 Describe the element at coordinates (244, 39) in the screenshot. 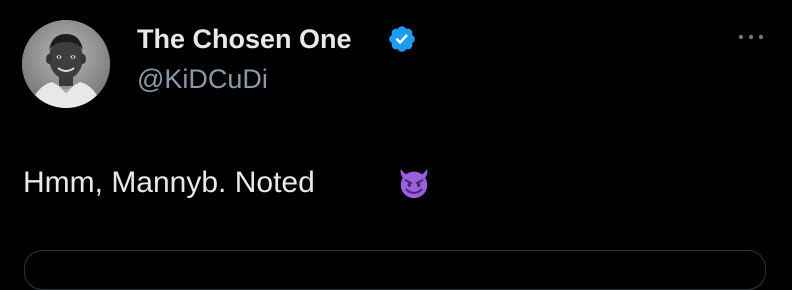

I see `display-name: The Chosen One` at that location.